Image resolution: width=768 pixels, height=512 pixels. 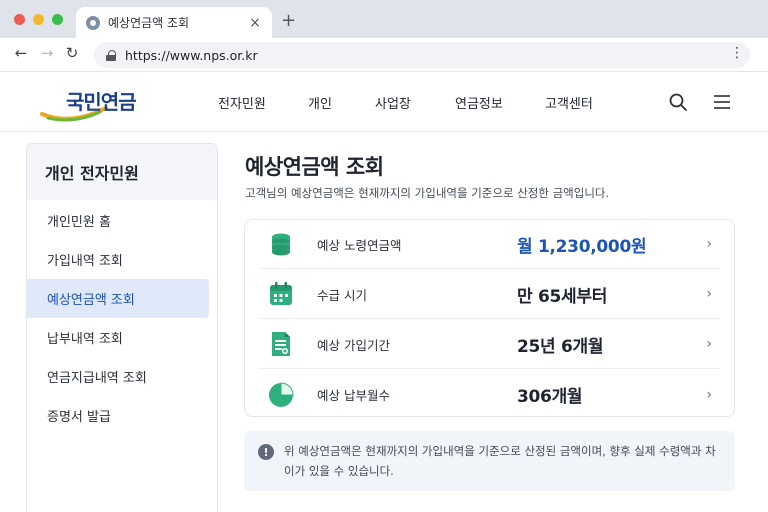 I want to click on row-label: 예상 노령연금액, so click(x=359, y=245).